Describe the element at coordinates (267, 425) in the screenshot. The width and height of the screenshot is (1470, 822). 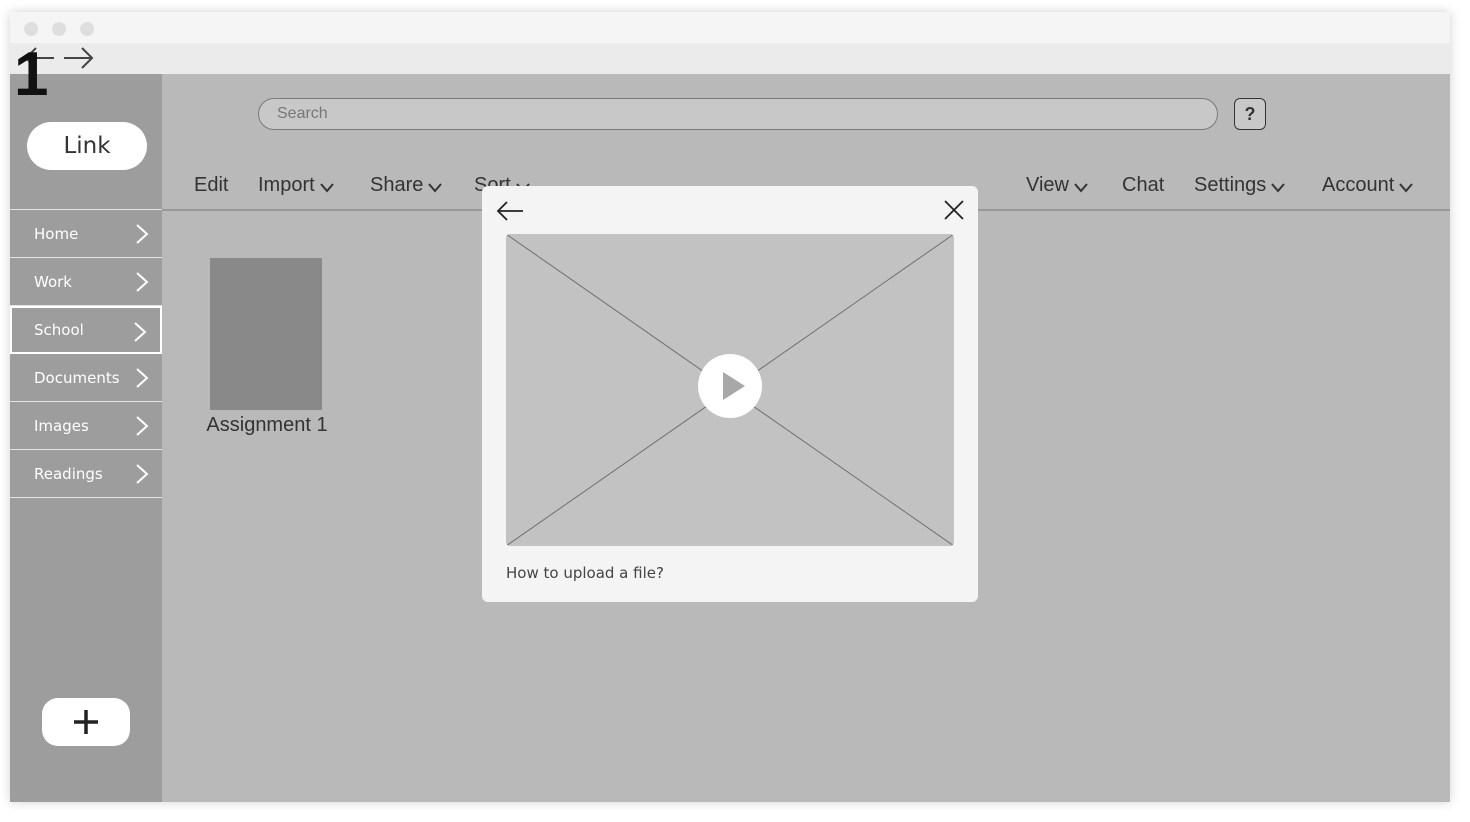
I see `file-name: Assignment 1` at that location.